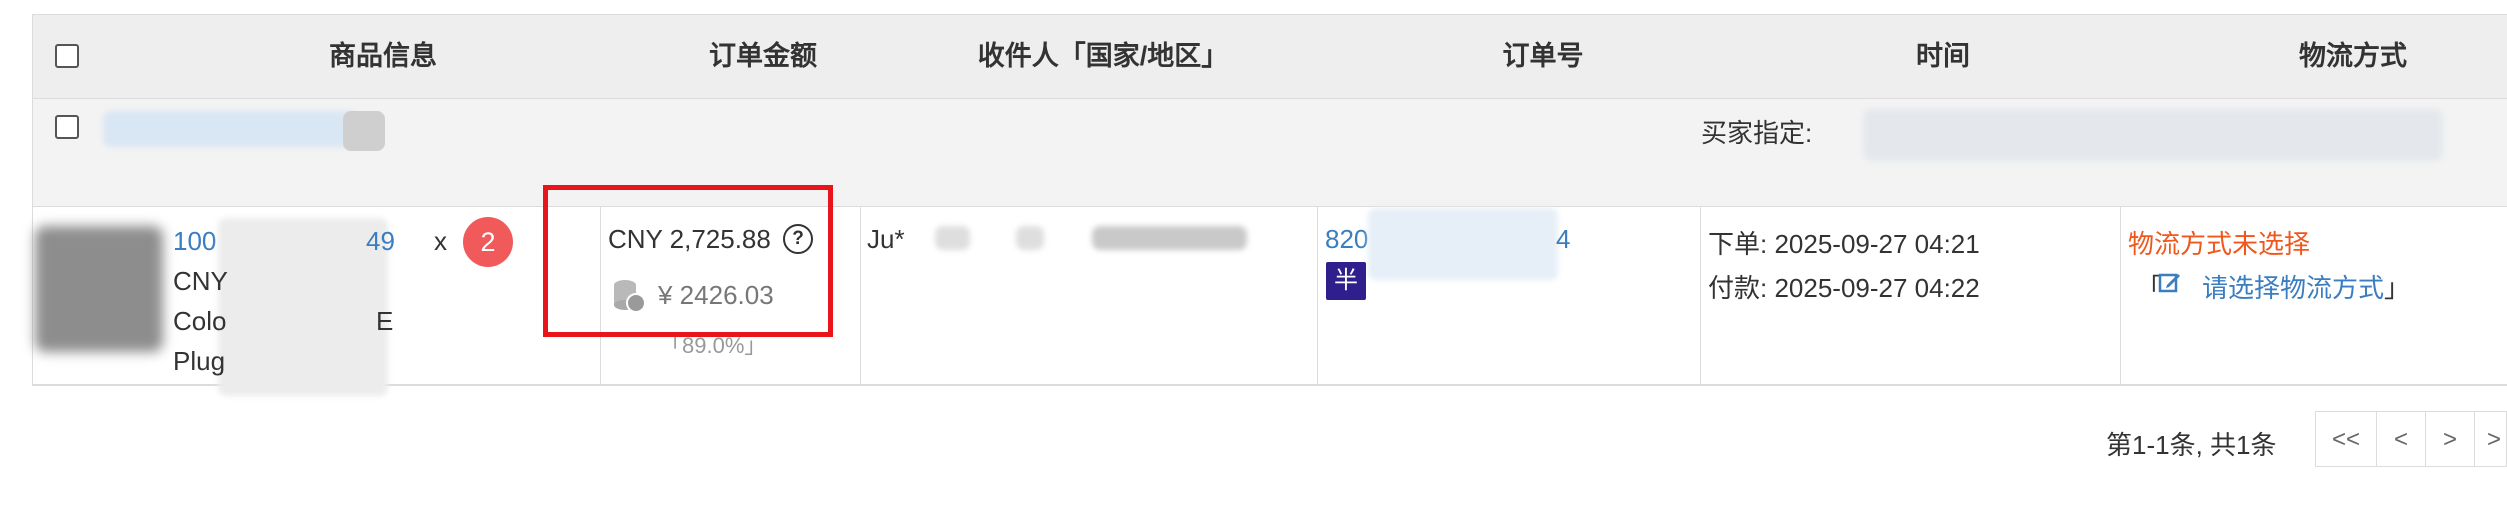 This screenshot has height=509, width=2507. Describe the element at coordinates (2293, 288) in the screenshot. I see `choose-shipping-text: 请选择物流方式` at that location.